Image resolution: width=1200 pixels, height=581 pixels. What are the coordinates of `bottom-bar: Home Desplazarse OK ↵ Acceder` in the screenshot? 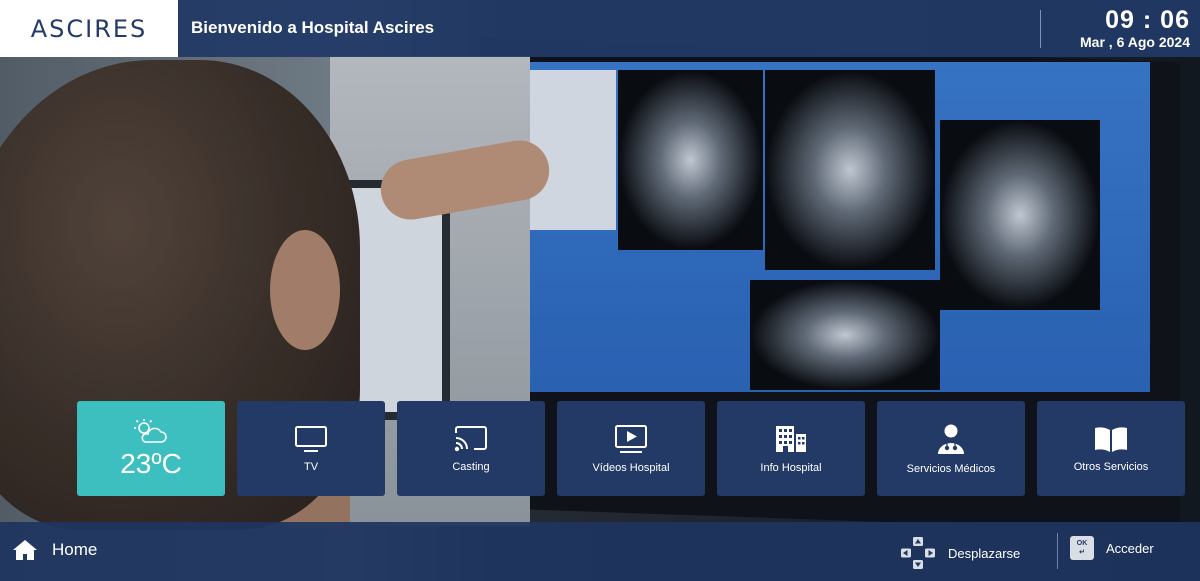 It's located at (600, 551).